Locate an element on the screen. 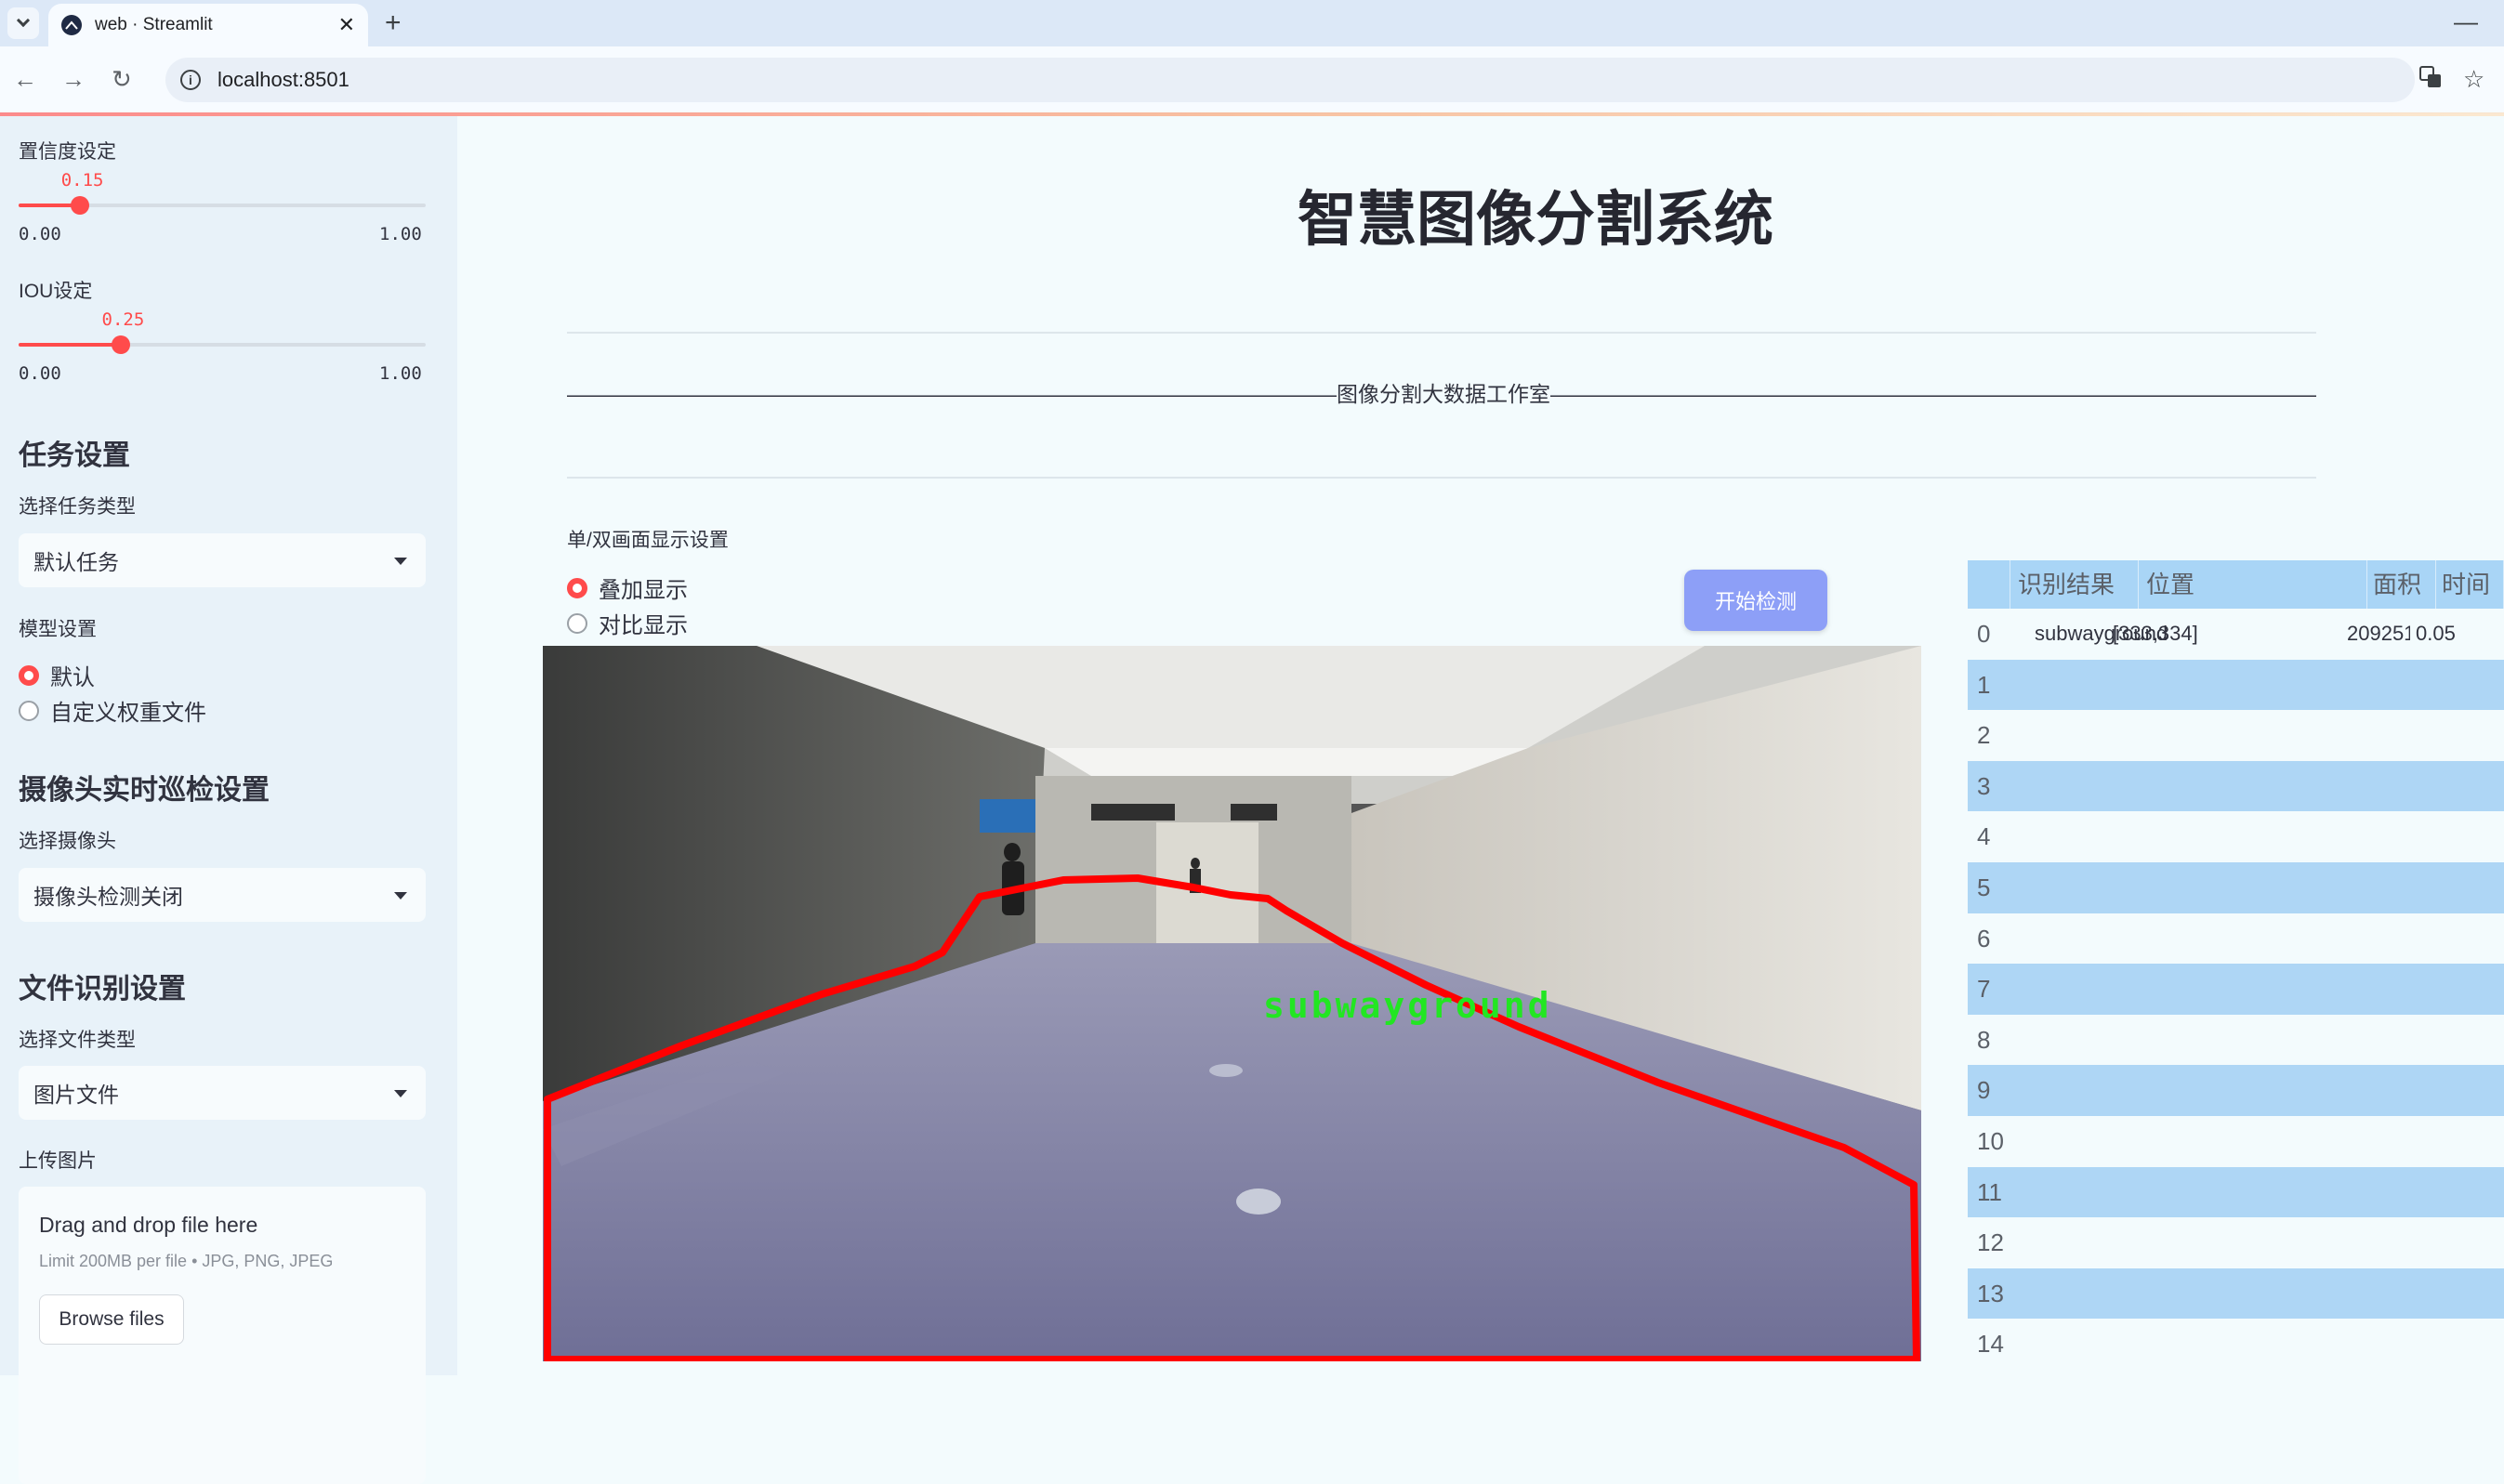 The height and width of the screenshot is (1484, 2504). iou-label: IOU设定 is located at coordinates (56, 291).